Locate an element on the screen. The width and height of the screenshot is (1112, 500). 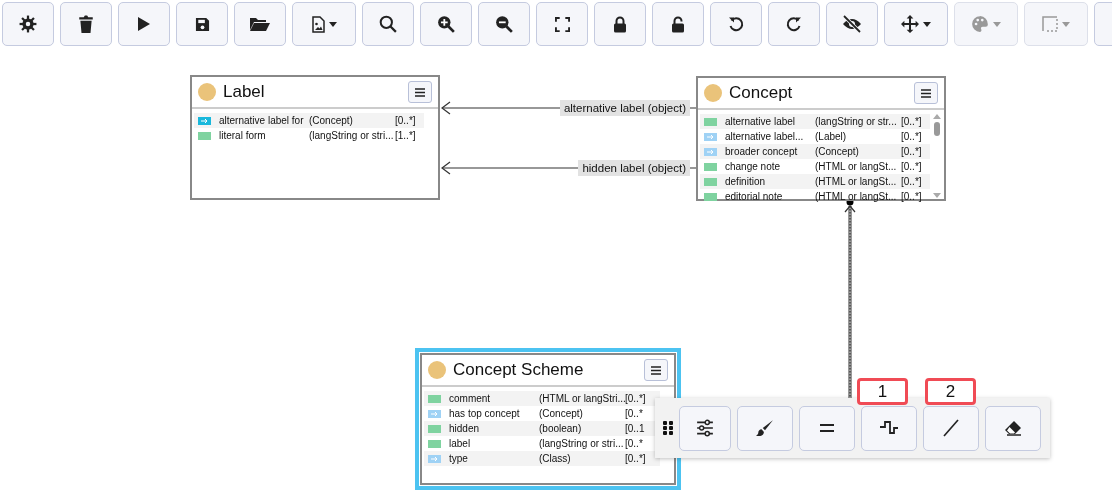
straight-line-icon is located at coordinates (951, 428).